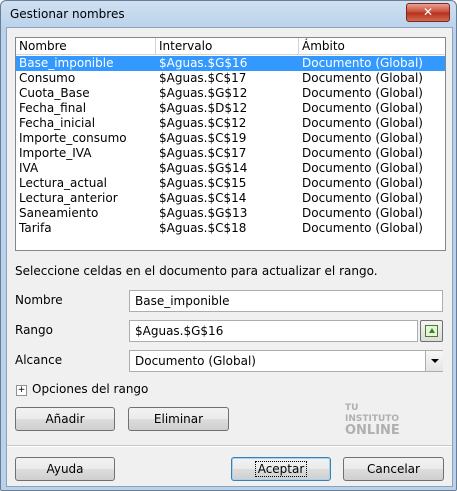 The image size is (457, 491). I want to click on row-name-cell: Importe_IVA, so click(55, 153).